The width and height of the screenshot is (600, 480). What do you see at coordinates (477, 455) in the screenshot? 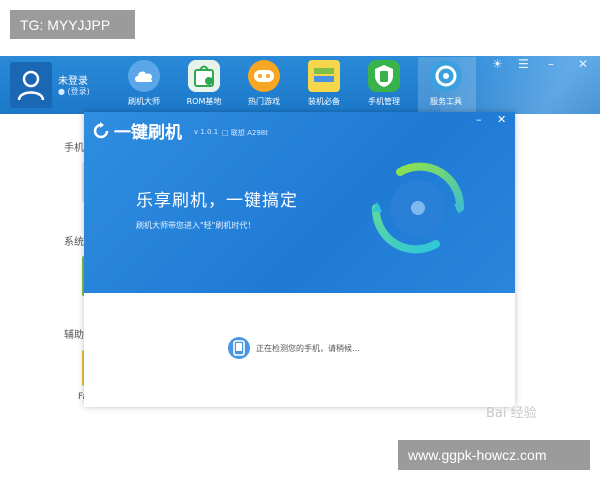
I see `site-label-text: www.ggpk-howcz.com` at bounding box center [477, 455].